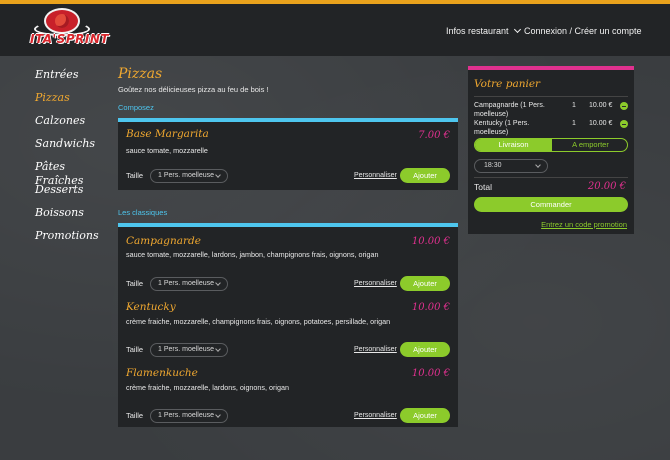  Describe the element at coordinates (75, 173) in the screenshot. I see `sidebar-item-pates-fraiches: Pâtes Fraîches` at that location.